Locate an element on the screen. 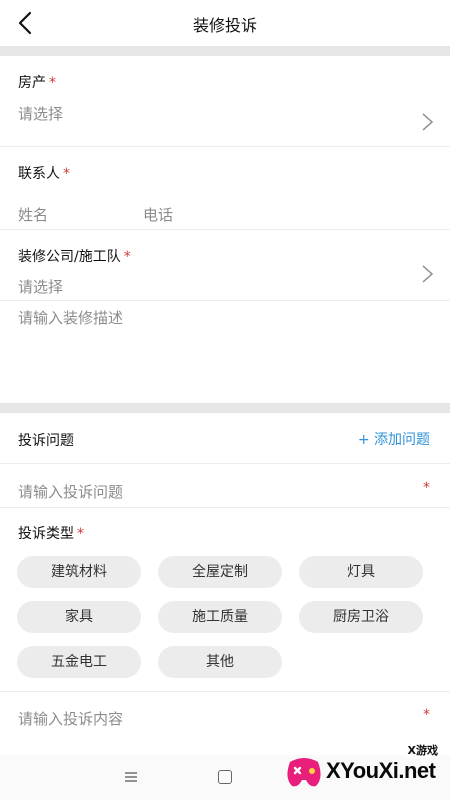  watermark-text: XYouXi.net is located at coordinates (381, 770).